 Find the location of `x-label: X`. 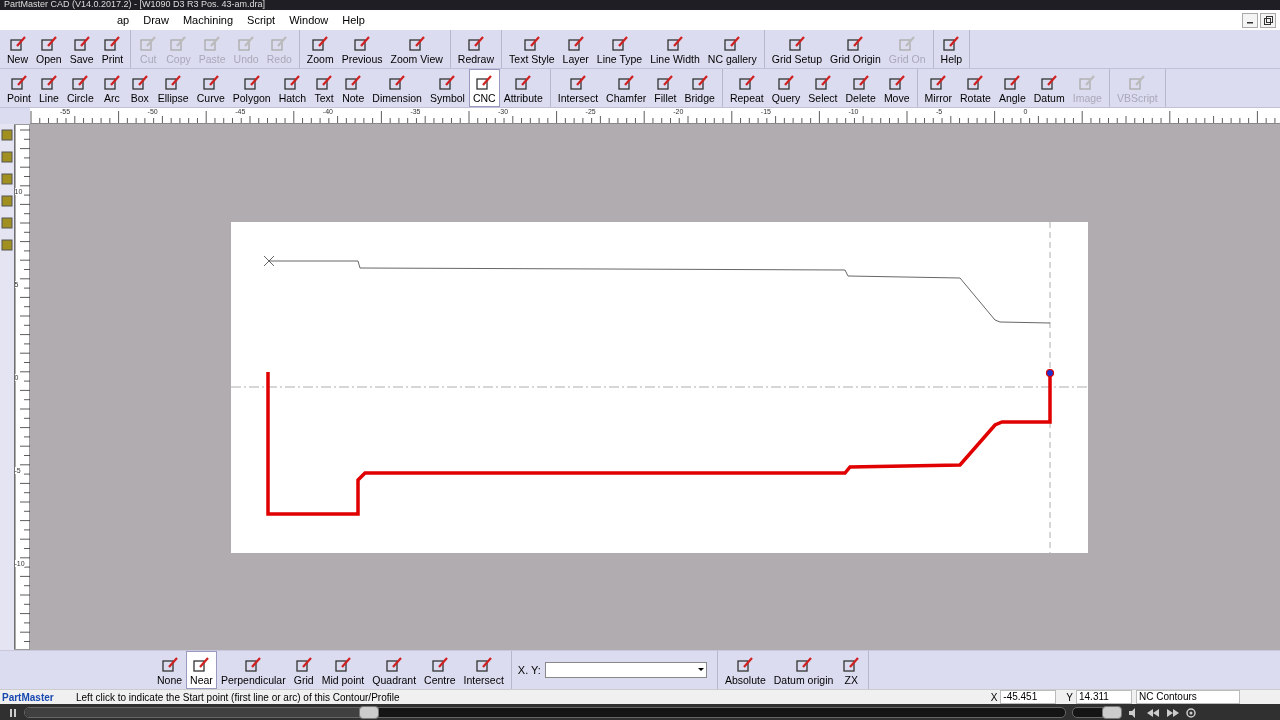

x-label: X is located at coordinates (994, 697).